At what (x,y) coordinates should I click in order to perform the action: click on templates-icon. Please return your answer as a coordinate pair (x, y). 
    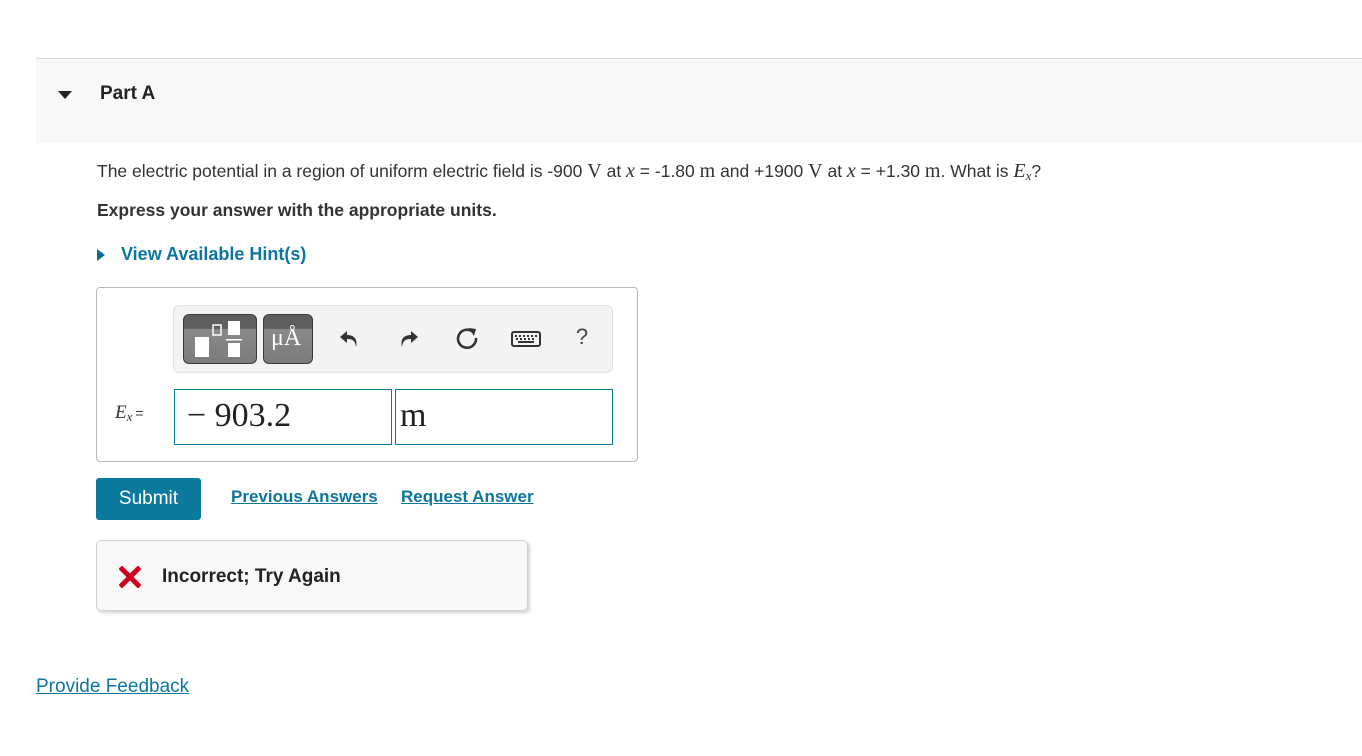
    Looking at the image, I should click on (218, 339).